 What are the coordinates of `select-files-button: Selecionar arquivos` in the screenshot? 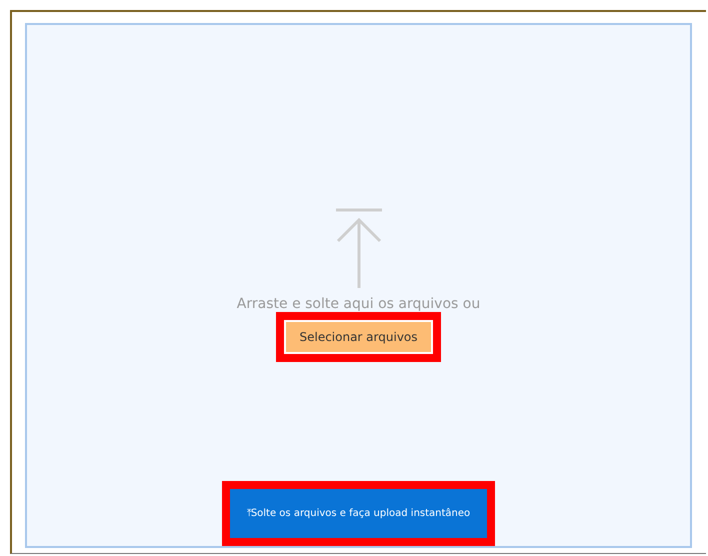 It's located at (358, 337).